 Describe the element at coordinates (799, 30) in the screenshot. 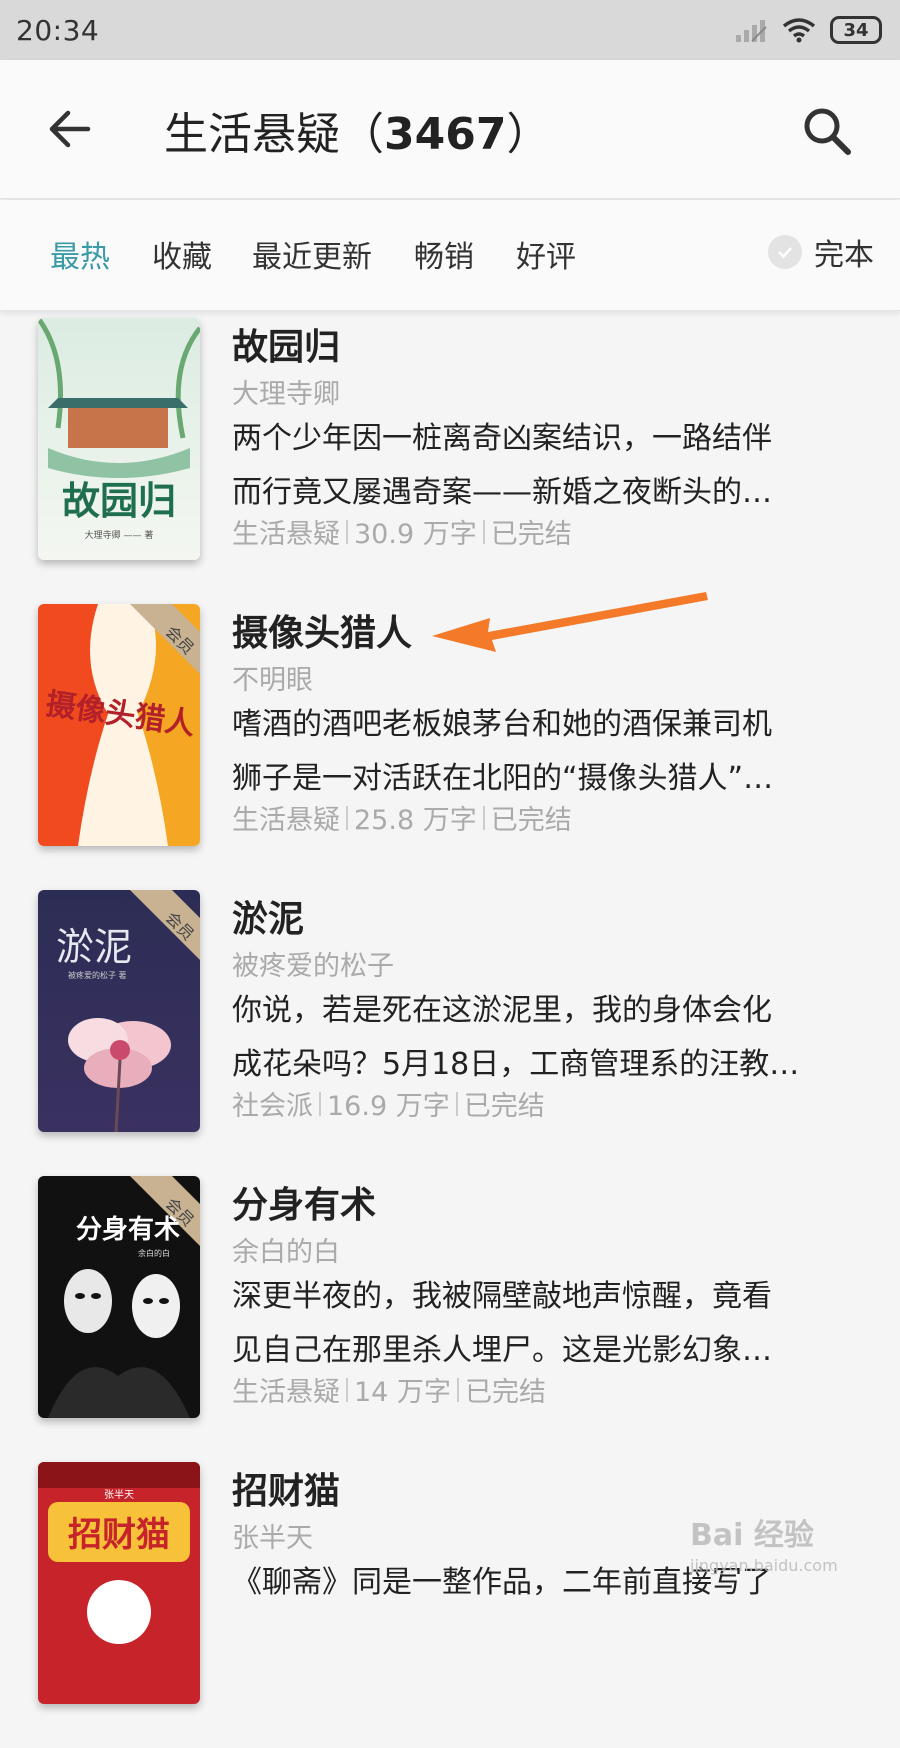

I see `wifi-icon` at that location.